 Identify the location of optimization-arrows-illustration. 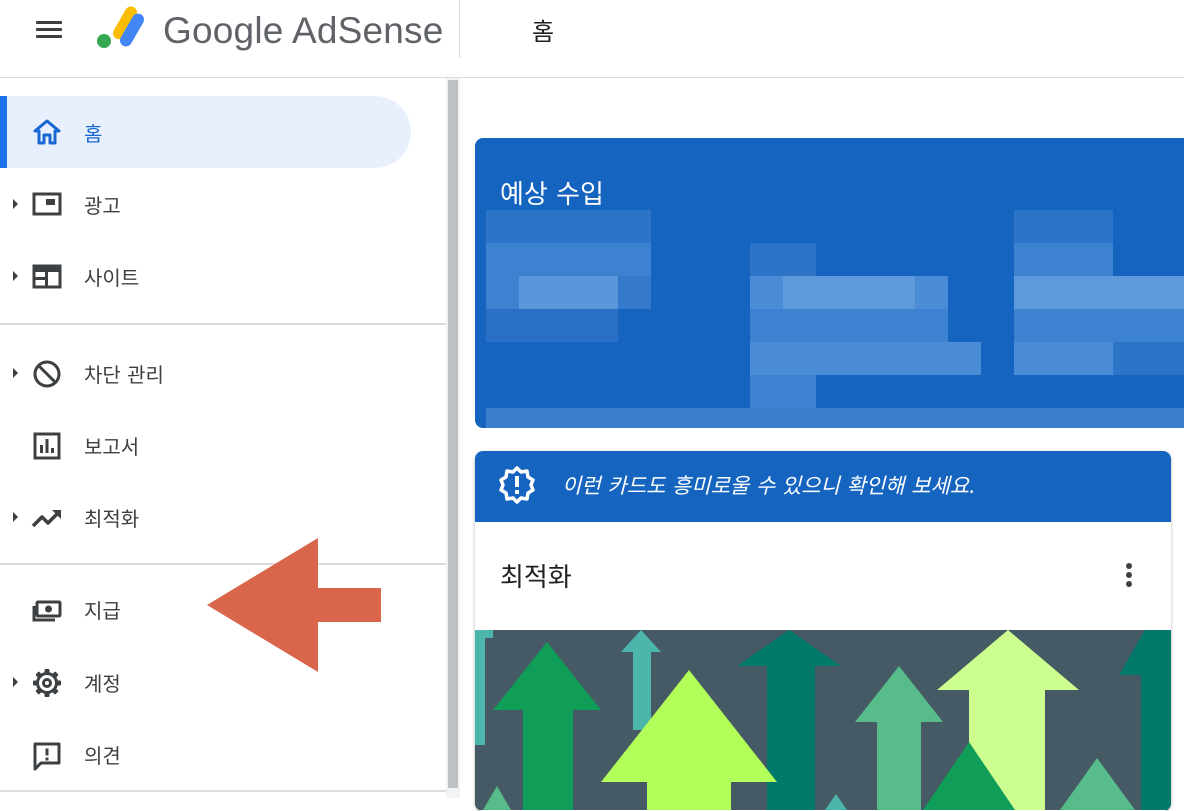
(823, 720).